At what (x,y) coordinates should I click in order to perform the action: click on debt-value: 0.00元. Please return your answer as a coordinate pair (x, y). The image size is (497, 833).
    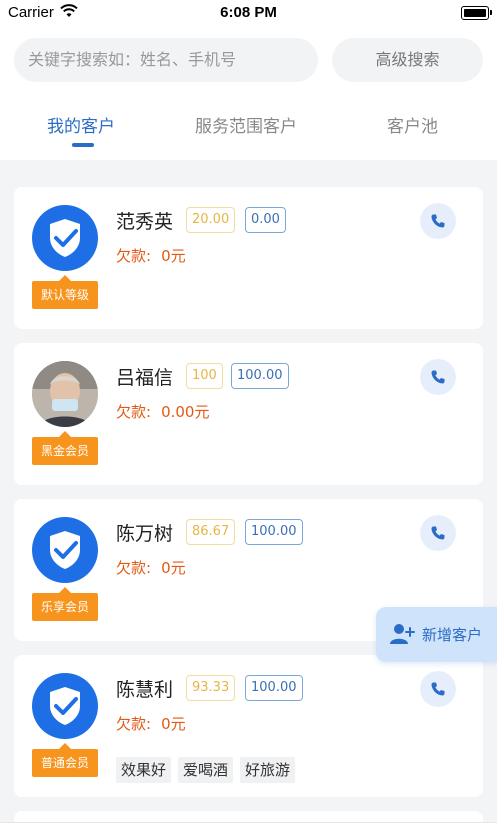
    Looking at the image, I should click on (185, 412).